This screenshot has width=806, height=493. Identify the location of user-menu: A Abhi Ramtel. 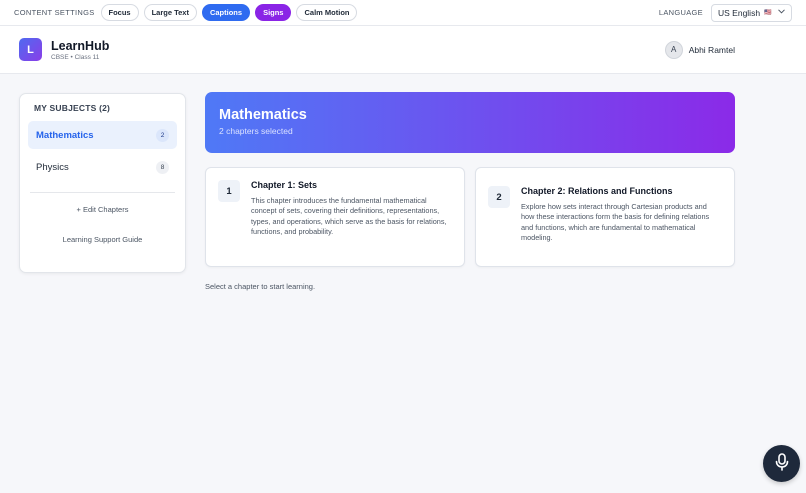
(699, 49).